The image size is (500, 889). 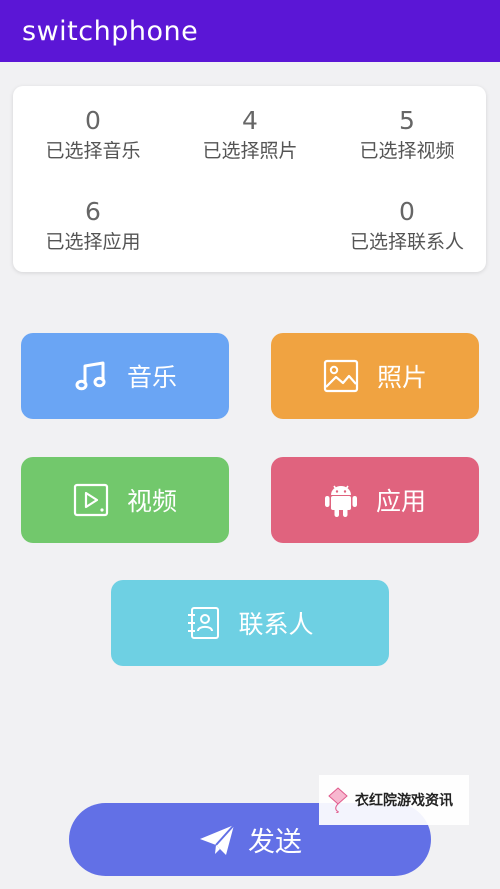 I want to click on stat-music: 0 已选择音乐, so click(x=93, y=135).